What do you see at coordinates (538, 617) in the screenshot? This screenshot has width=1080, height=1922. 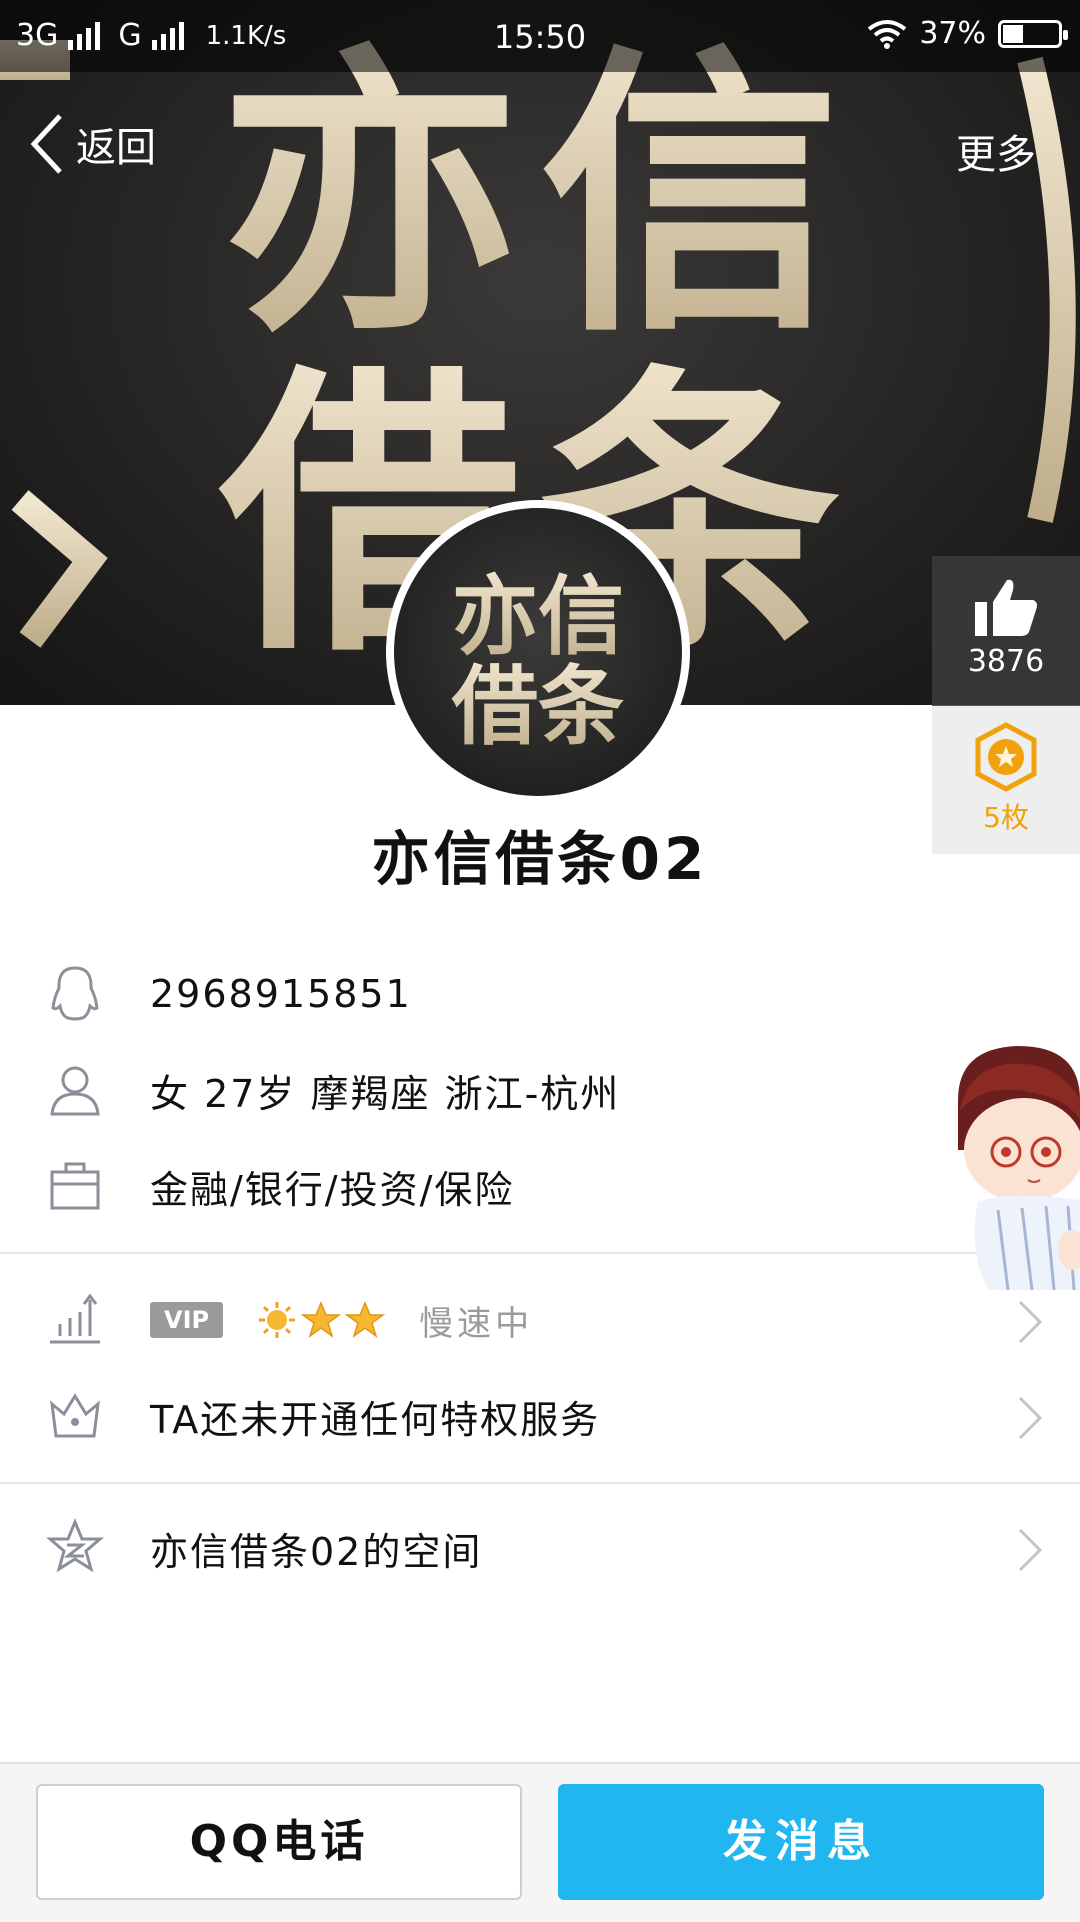 I see `avatar-logo-line1: 亦信` at bounding box center [538, 617].